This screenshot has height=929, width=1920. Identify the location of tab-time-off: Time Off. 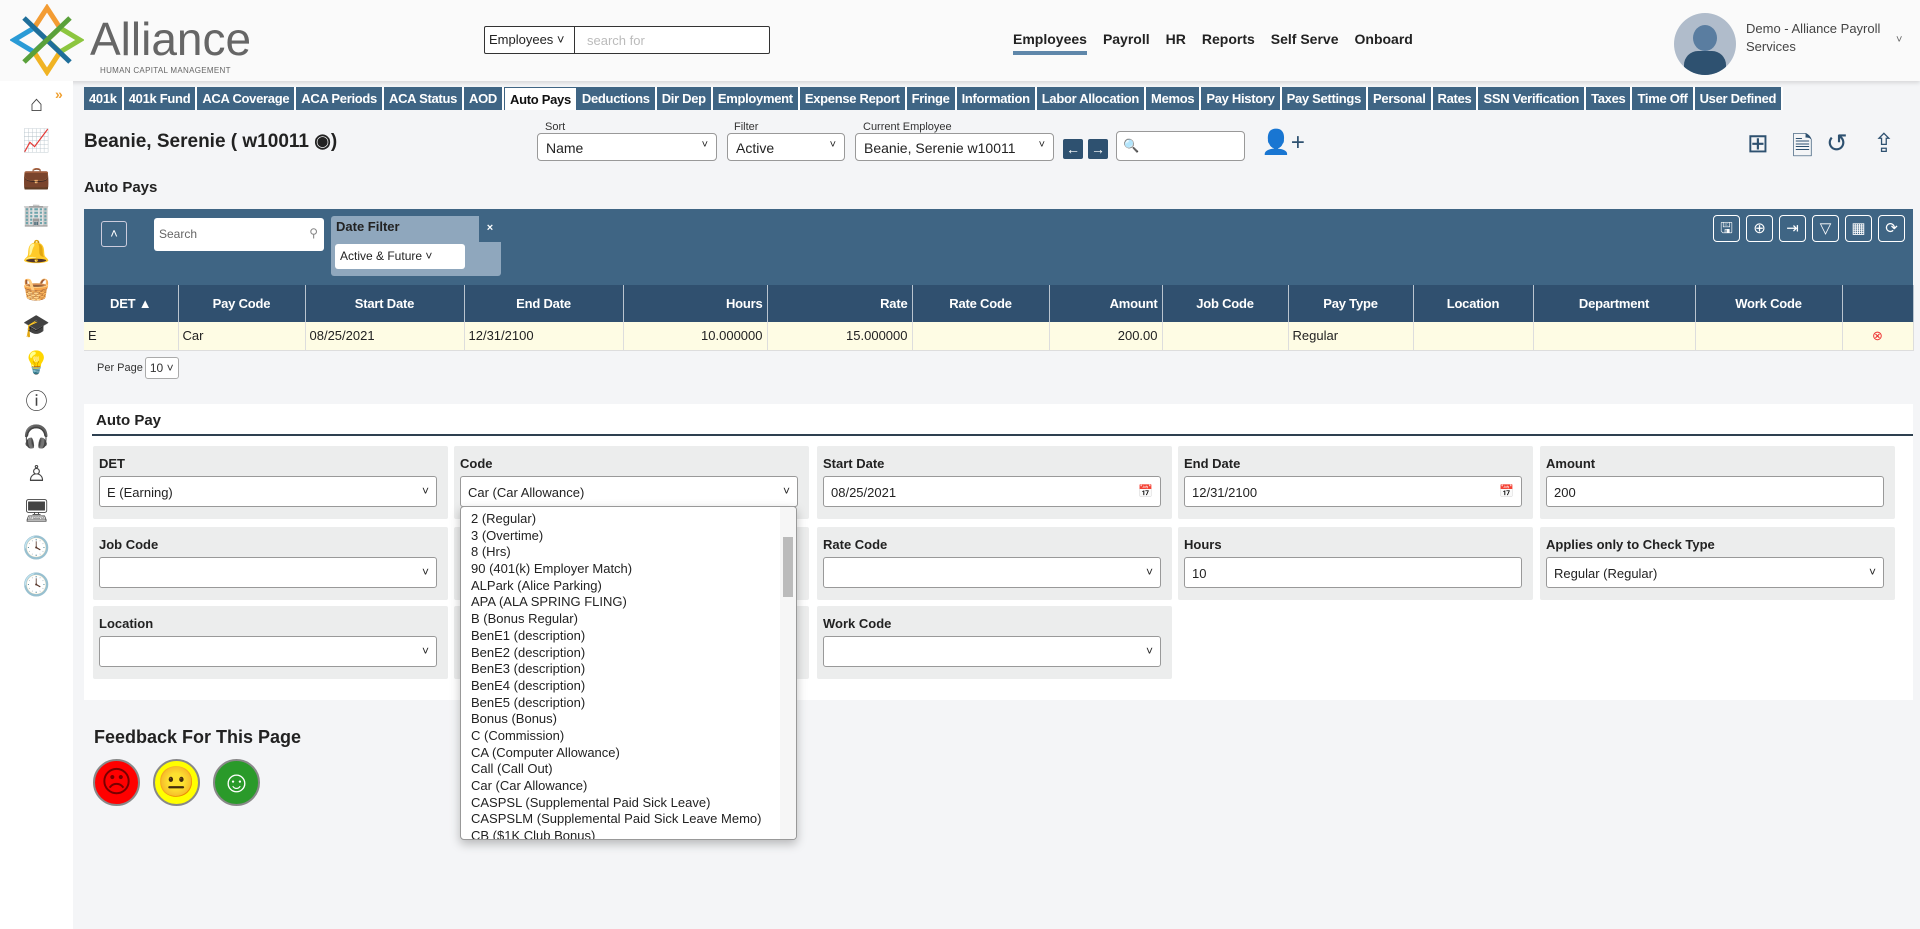
(1663, 98).